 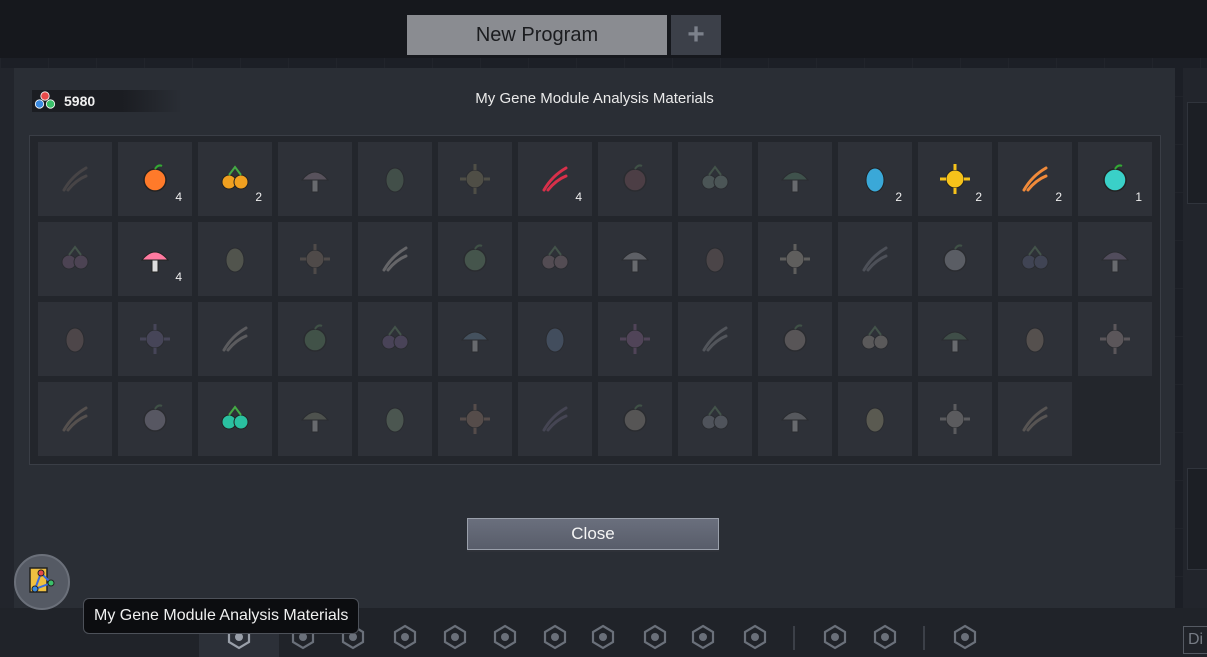 I want to click on add-tab-button: +, so click(x=696, y=35).